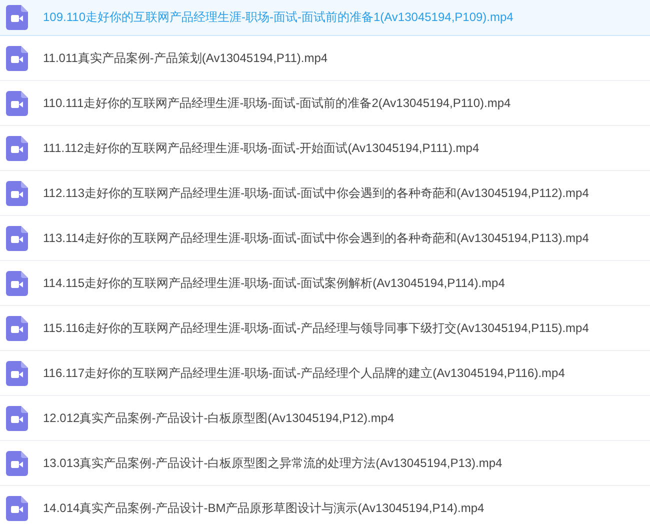  Describe the element at coordinates (278, 17) in the screenshot. I see `file-name: 109.110走好你的互联网产品经理生涯-职场-面试-面试前的准备1(Av13045194,P109).mp4` at that location.